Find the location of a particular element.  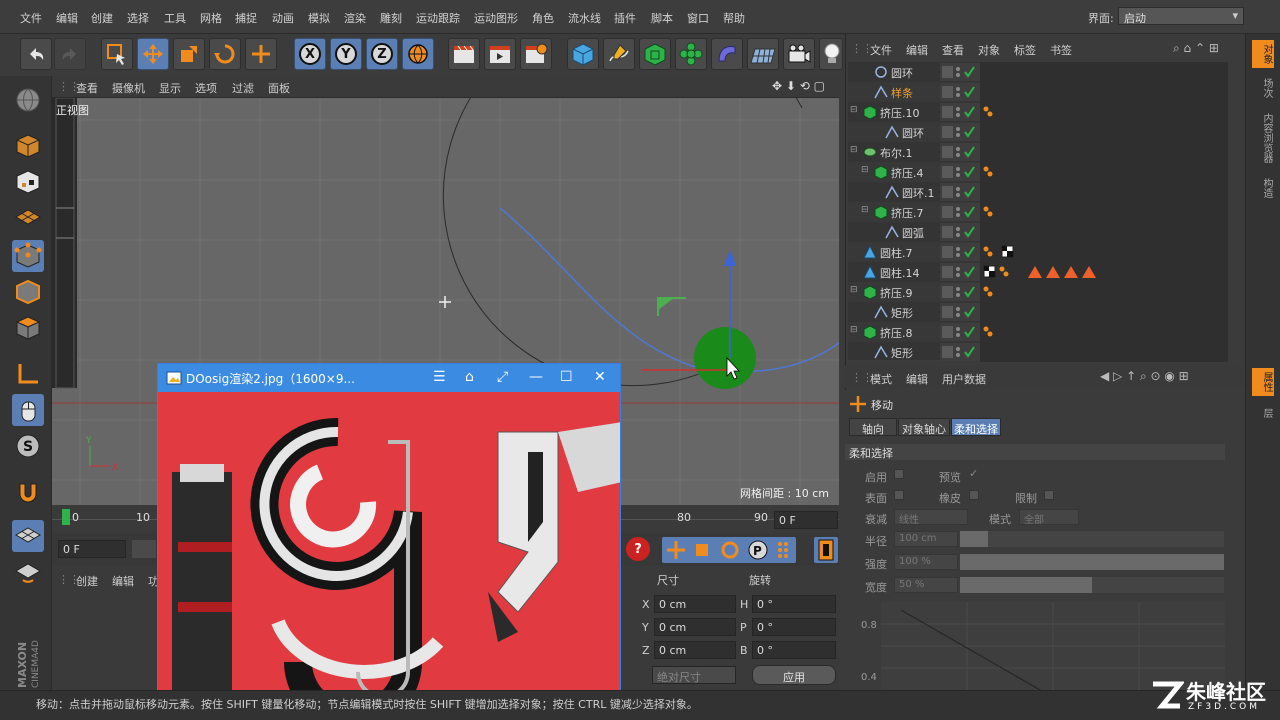

minimize-icon: — is located at coordinates (536, 377).